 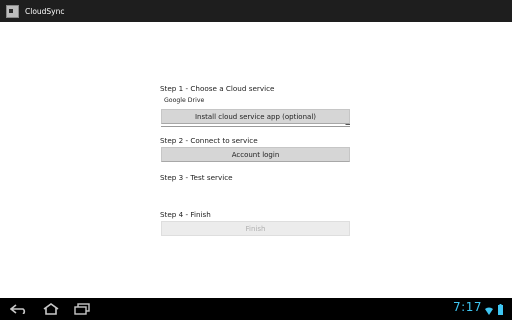 What do you see at coordinates (495, 309) in the screenshot?
I see `status-icons` at bounding box center [495, 309].